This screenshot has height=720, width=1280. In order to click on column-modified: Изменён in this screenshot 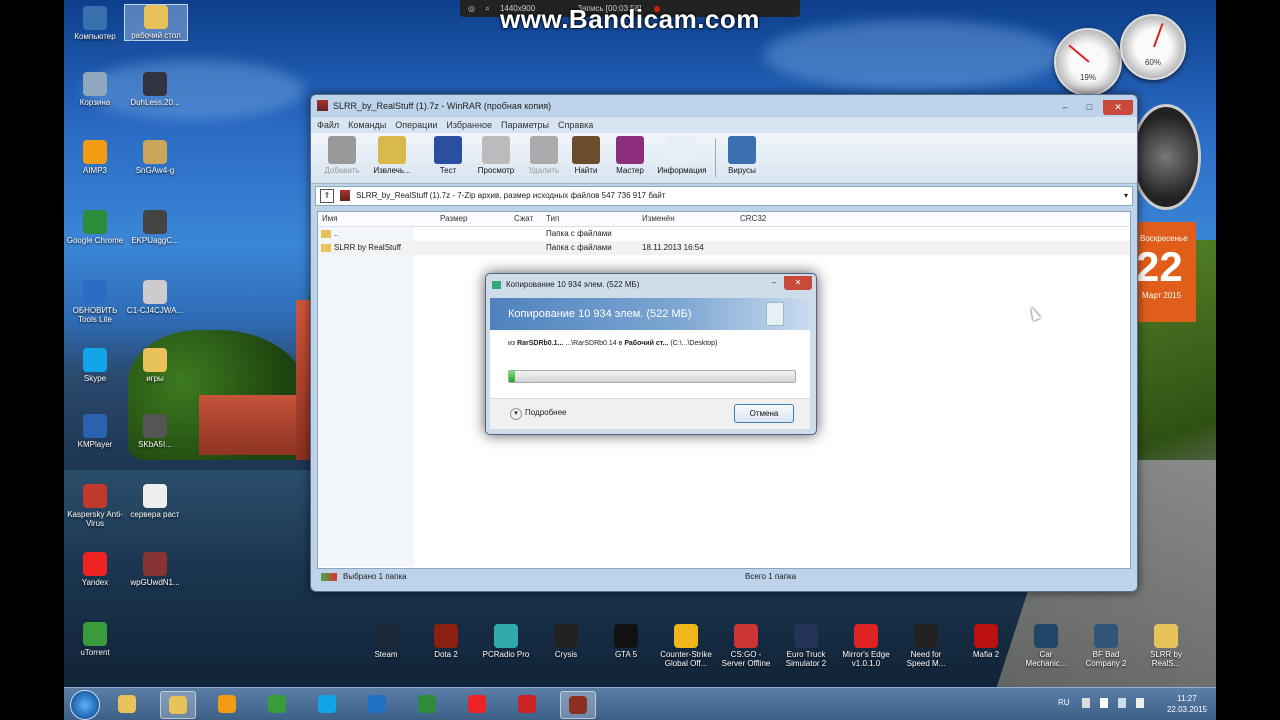, I will do `click(658, 218)`.